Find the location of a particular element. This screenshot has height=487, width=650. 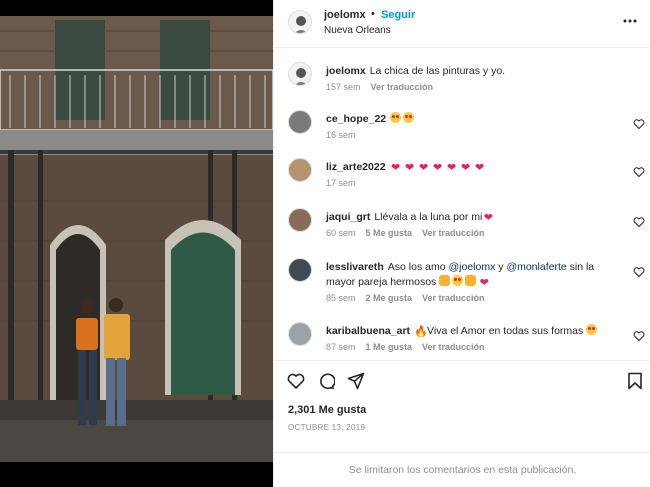

mention-link: @joelomx is located at coordinates (472, 267).